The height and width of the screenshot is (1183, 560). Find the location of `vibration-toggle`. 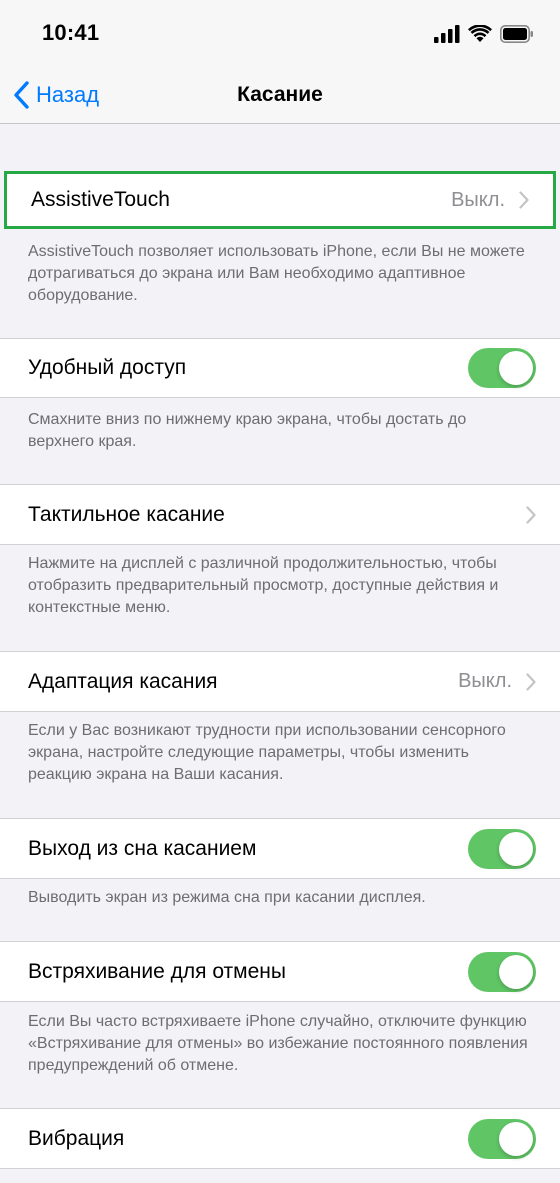

vibration-toggle is located at coordinates (502, 1138).